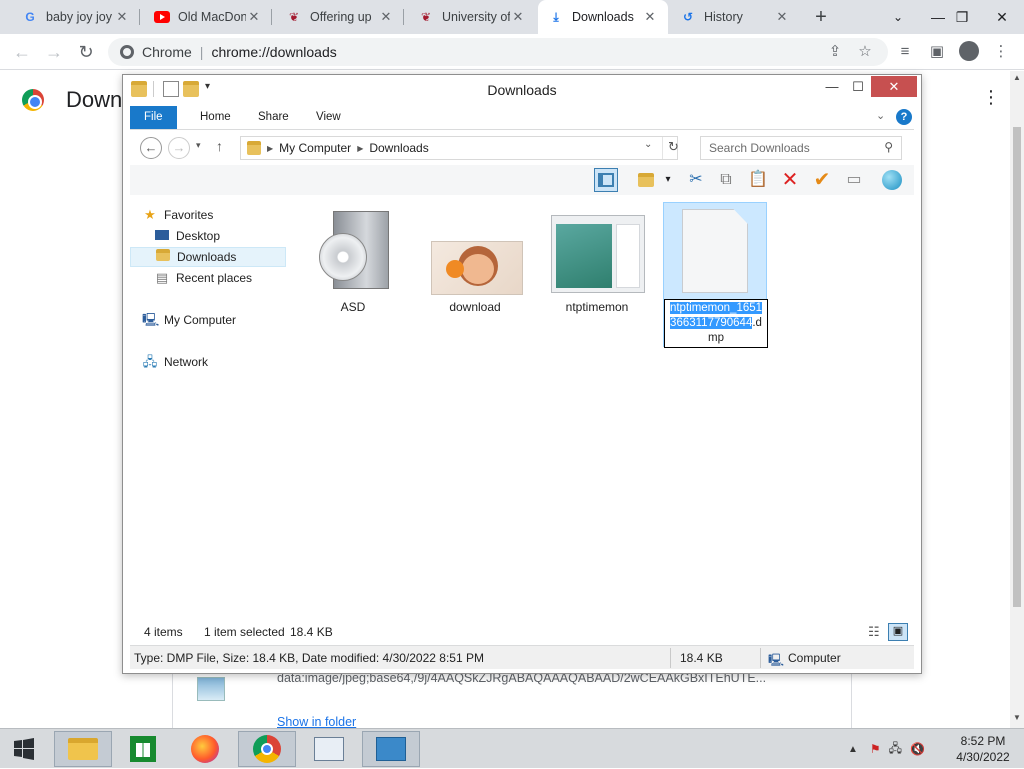 The height and width of the screenshot is (769, 1024). I want to click on forward-icon: →, so click(179, 148).